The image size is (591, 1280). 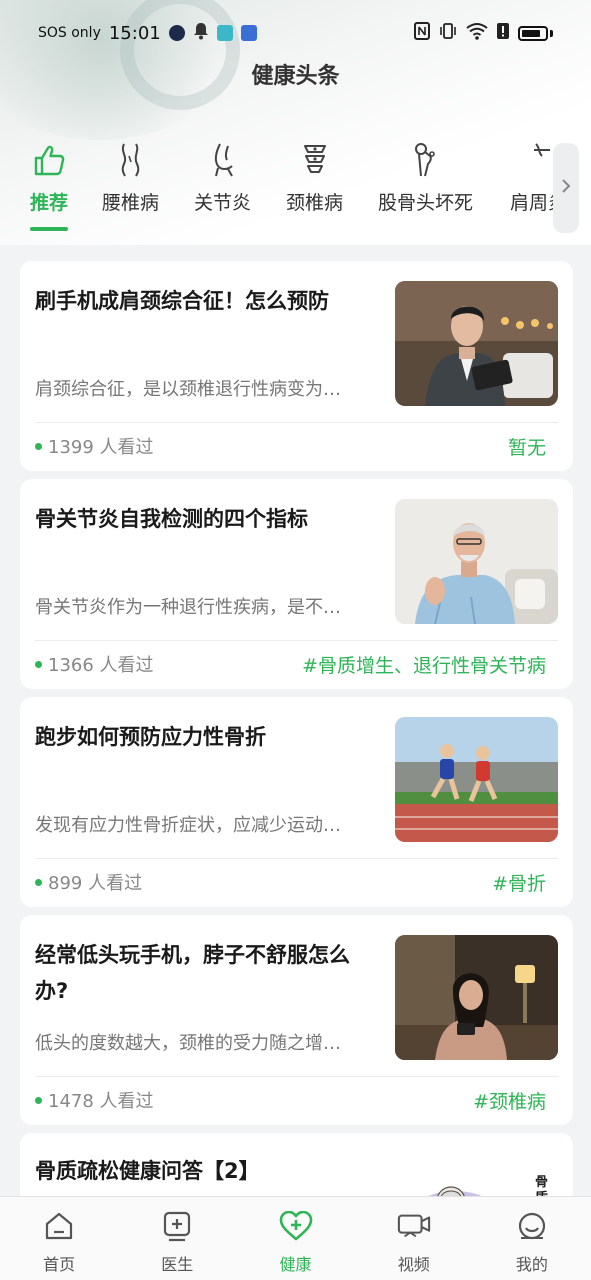 I want to click on more-categories-button, so click(x=566, y=188).